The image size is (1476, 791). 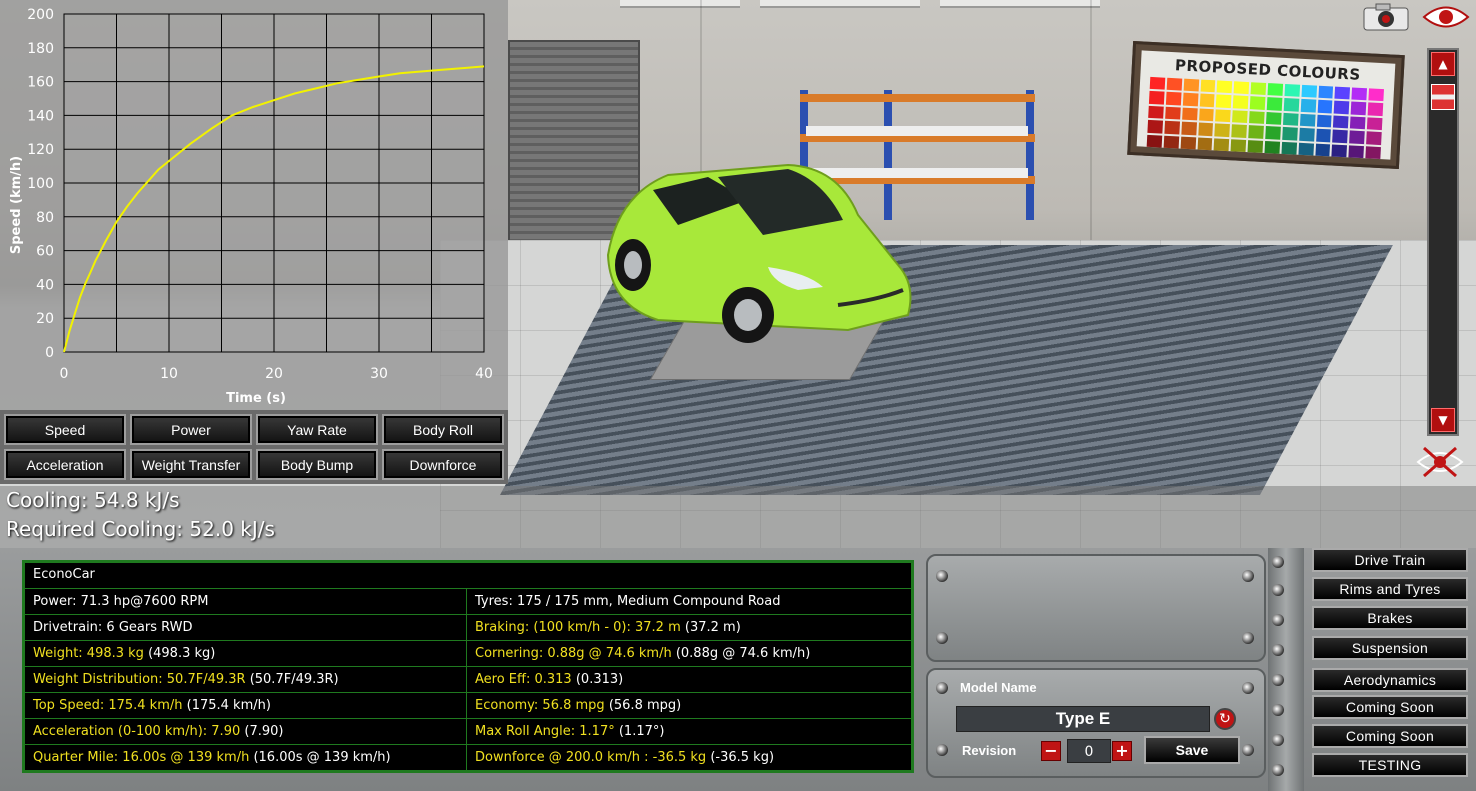 I want to click on save-button: Save, so click(x=1192, y=750).